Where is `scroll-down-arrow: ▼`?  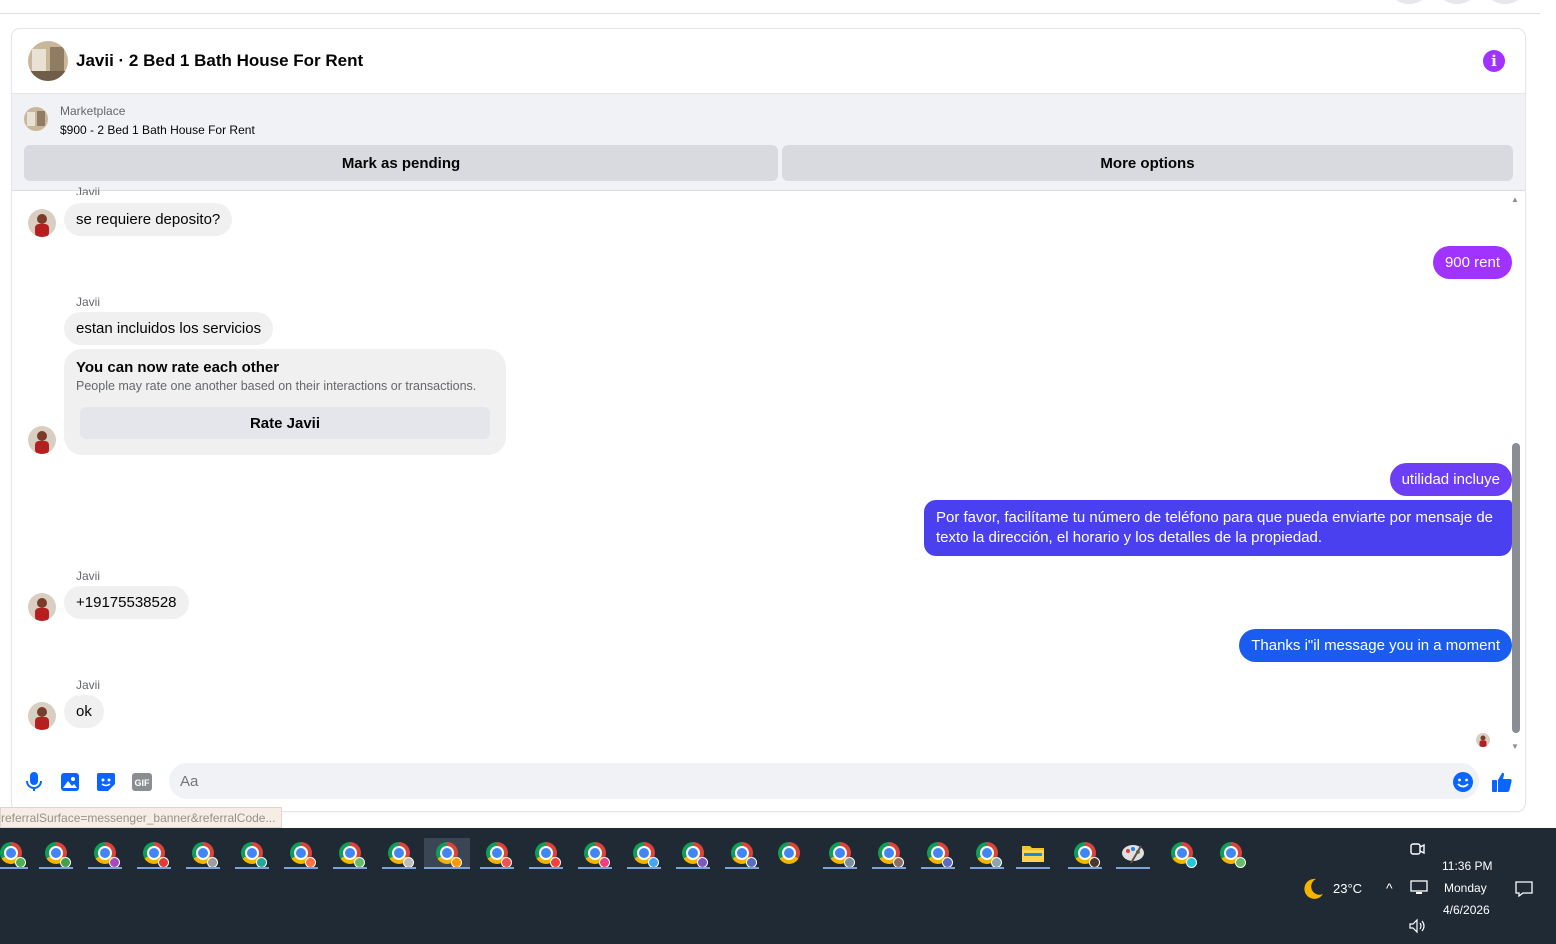
scroll-down-arrow: ▼ is located at coordinates (1515, 746).